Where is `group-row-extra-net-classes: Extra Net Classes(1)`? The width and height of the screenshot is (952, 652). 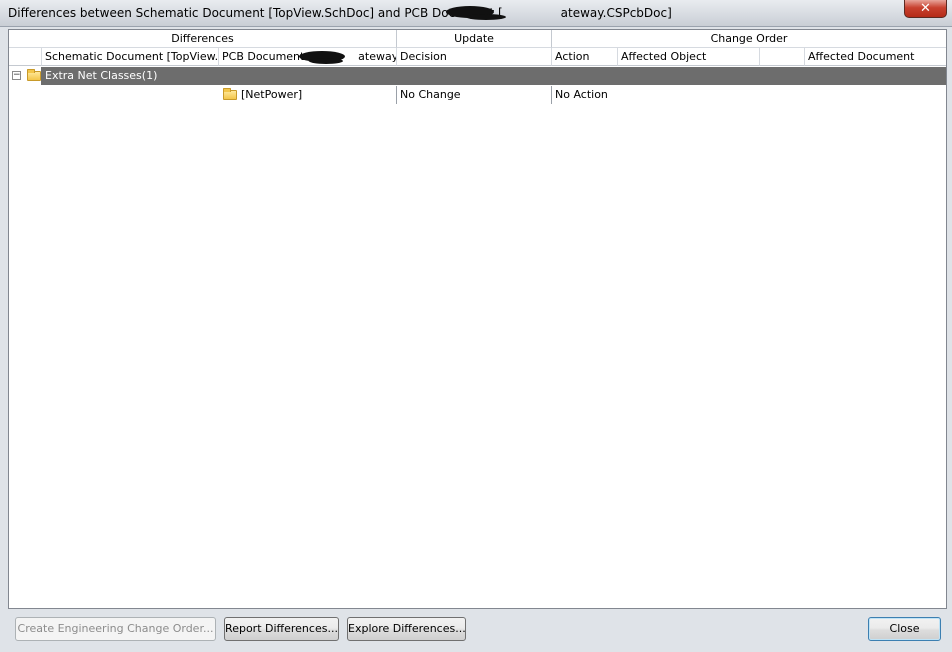 group-row-extra-net-classes: Extra Net Classes(1) is located at coordinates (493, 76).